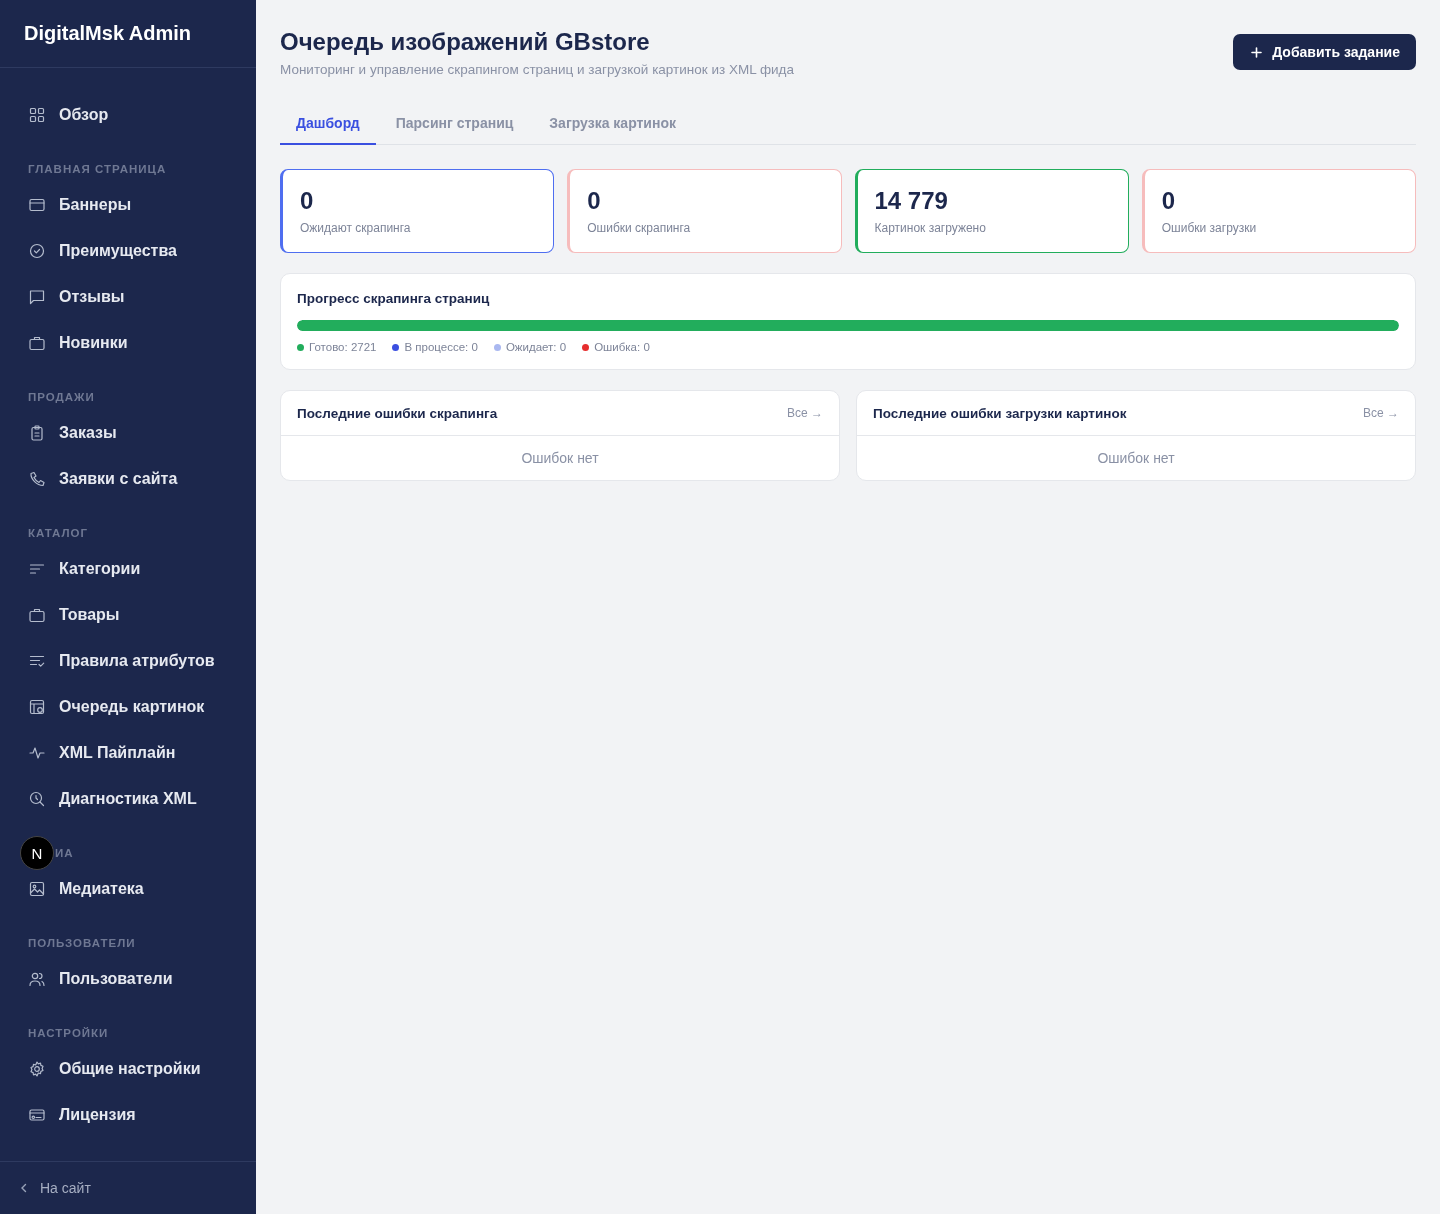  What do you see at coordinates (128, 569) in the screenshot?
I see `sidebar-item: Категории` at bounding box center [128, 569].